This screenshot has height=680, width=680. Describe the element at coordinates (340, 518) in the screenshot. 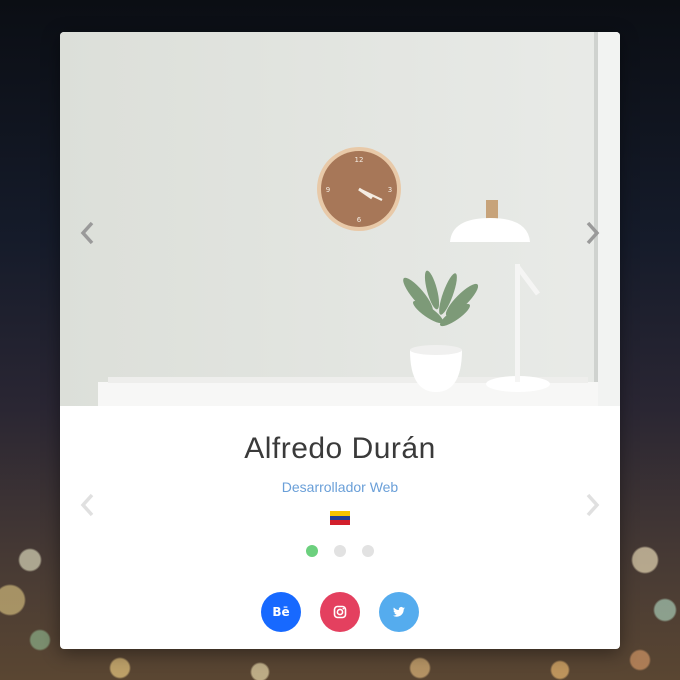

I see `venezuela-flag-icon` at that location.